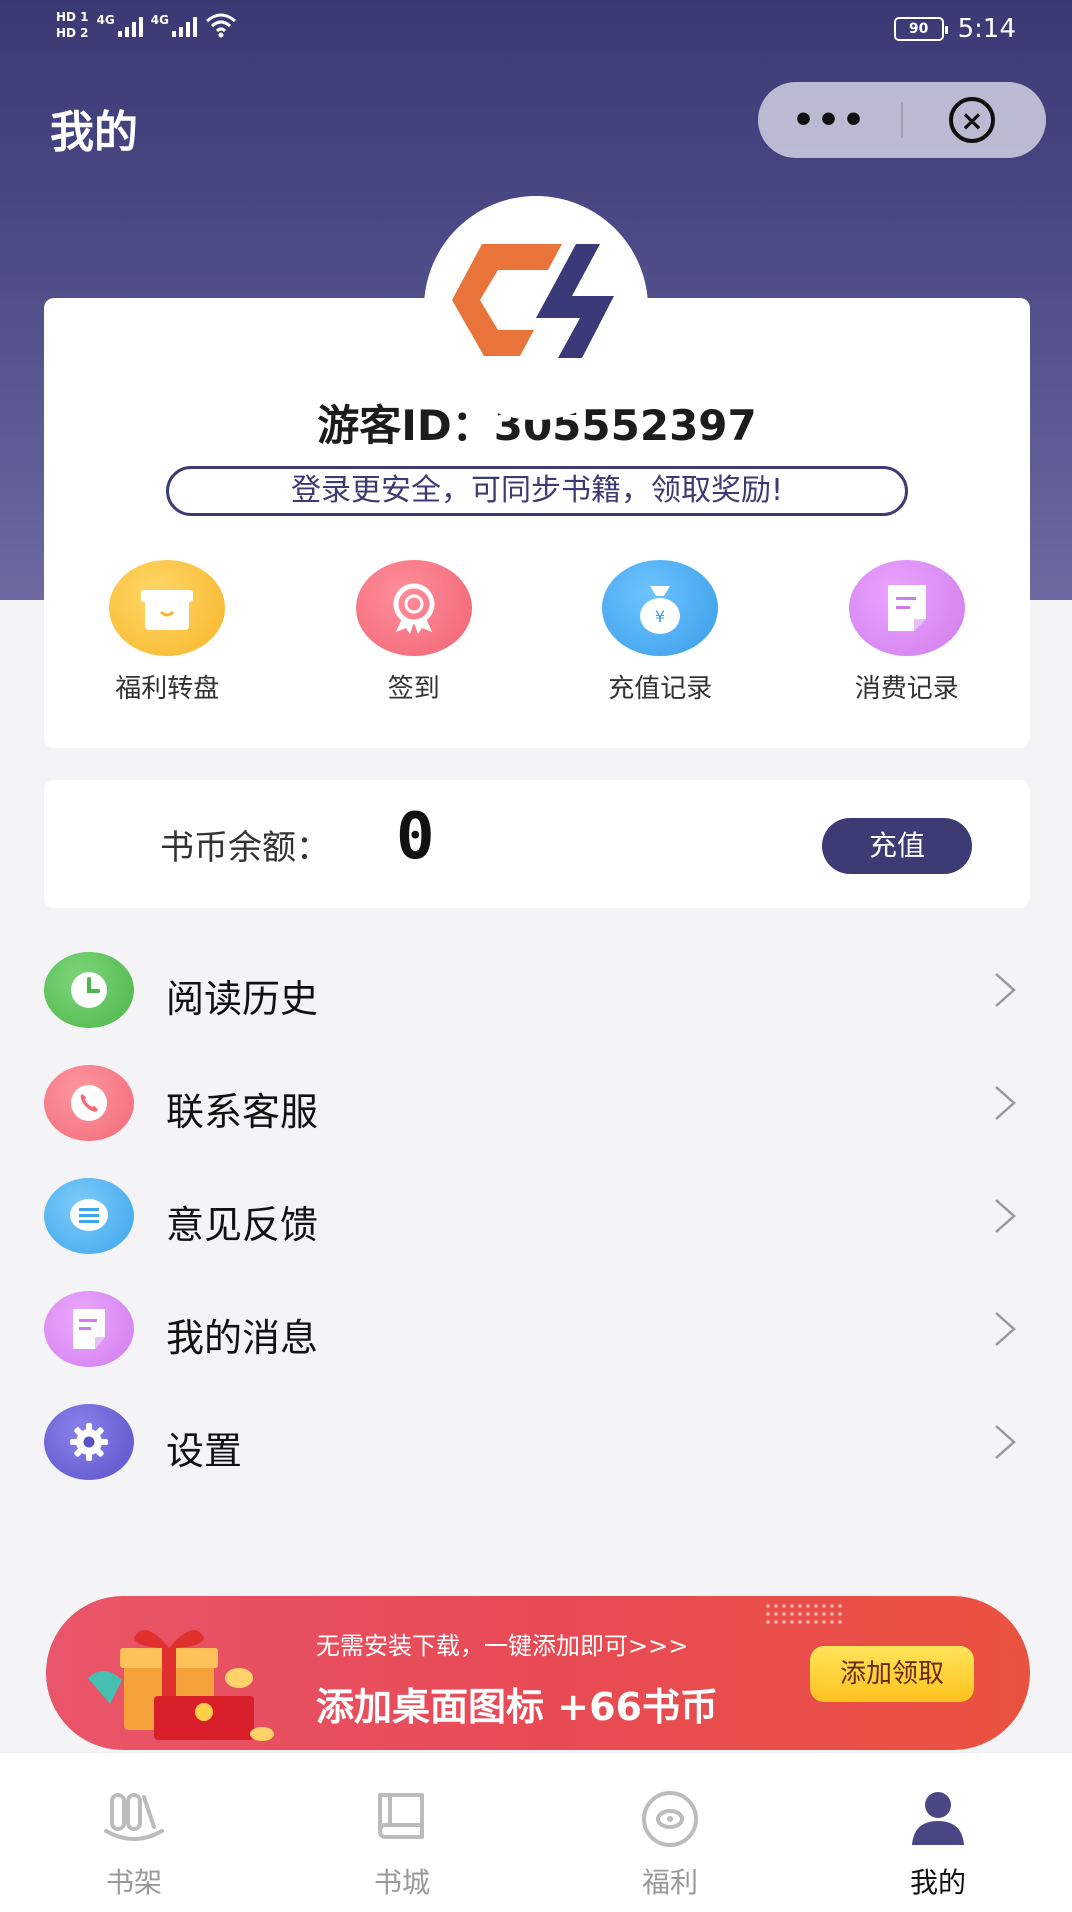 The width and height of the screenshot is (1072, 1912). Describe the element at coordinates (415, 837) in the screenshot. I see `balance-value: 0` at that location.